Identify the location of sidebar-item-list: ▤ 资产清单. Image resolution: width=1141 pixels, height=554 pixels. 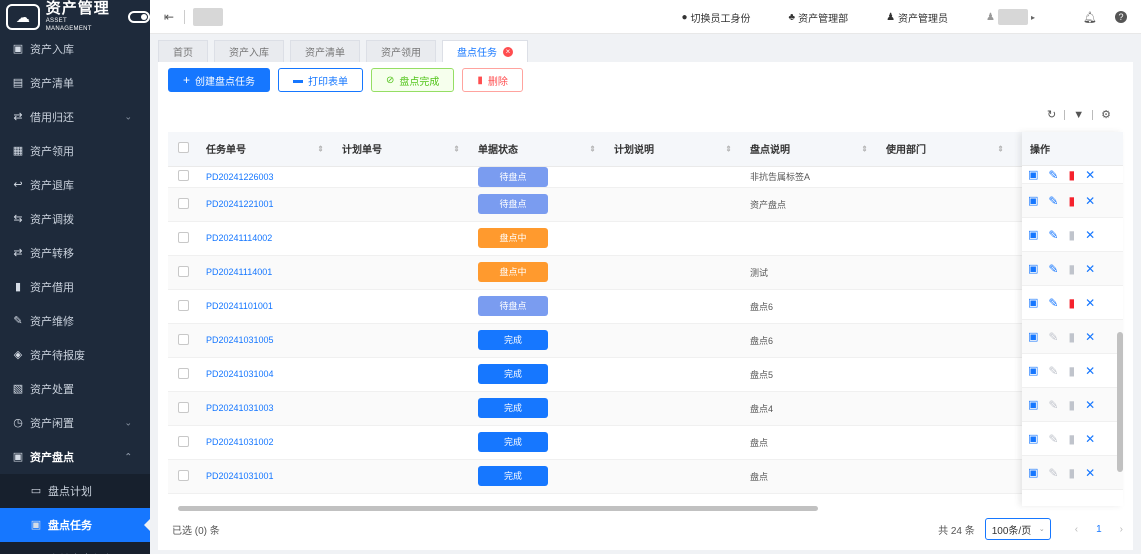
(75, 83).